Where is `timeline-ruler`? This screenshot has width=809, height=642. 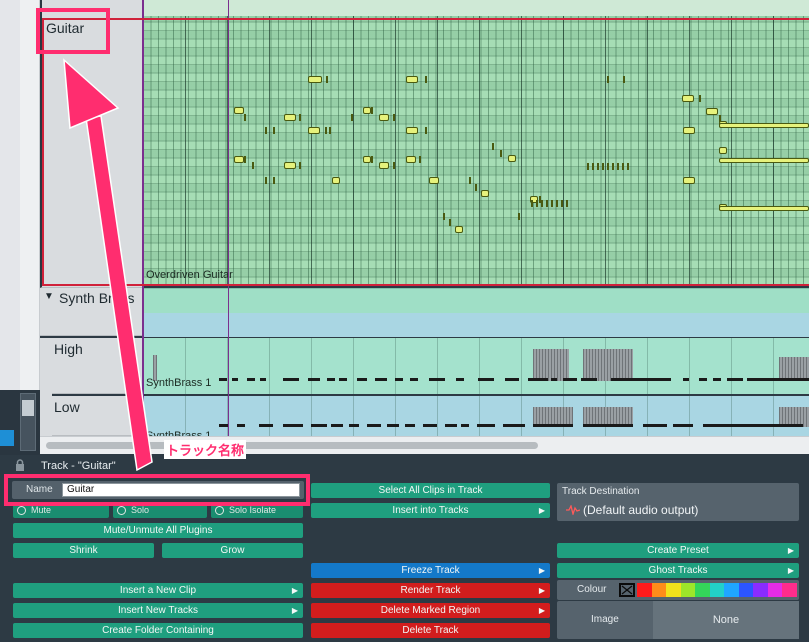
timeline-ruler is located at coordinates (476, 8).